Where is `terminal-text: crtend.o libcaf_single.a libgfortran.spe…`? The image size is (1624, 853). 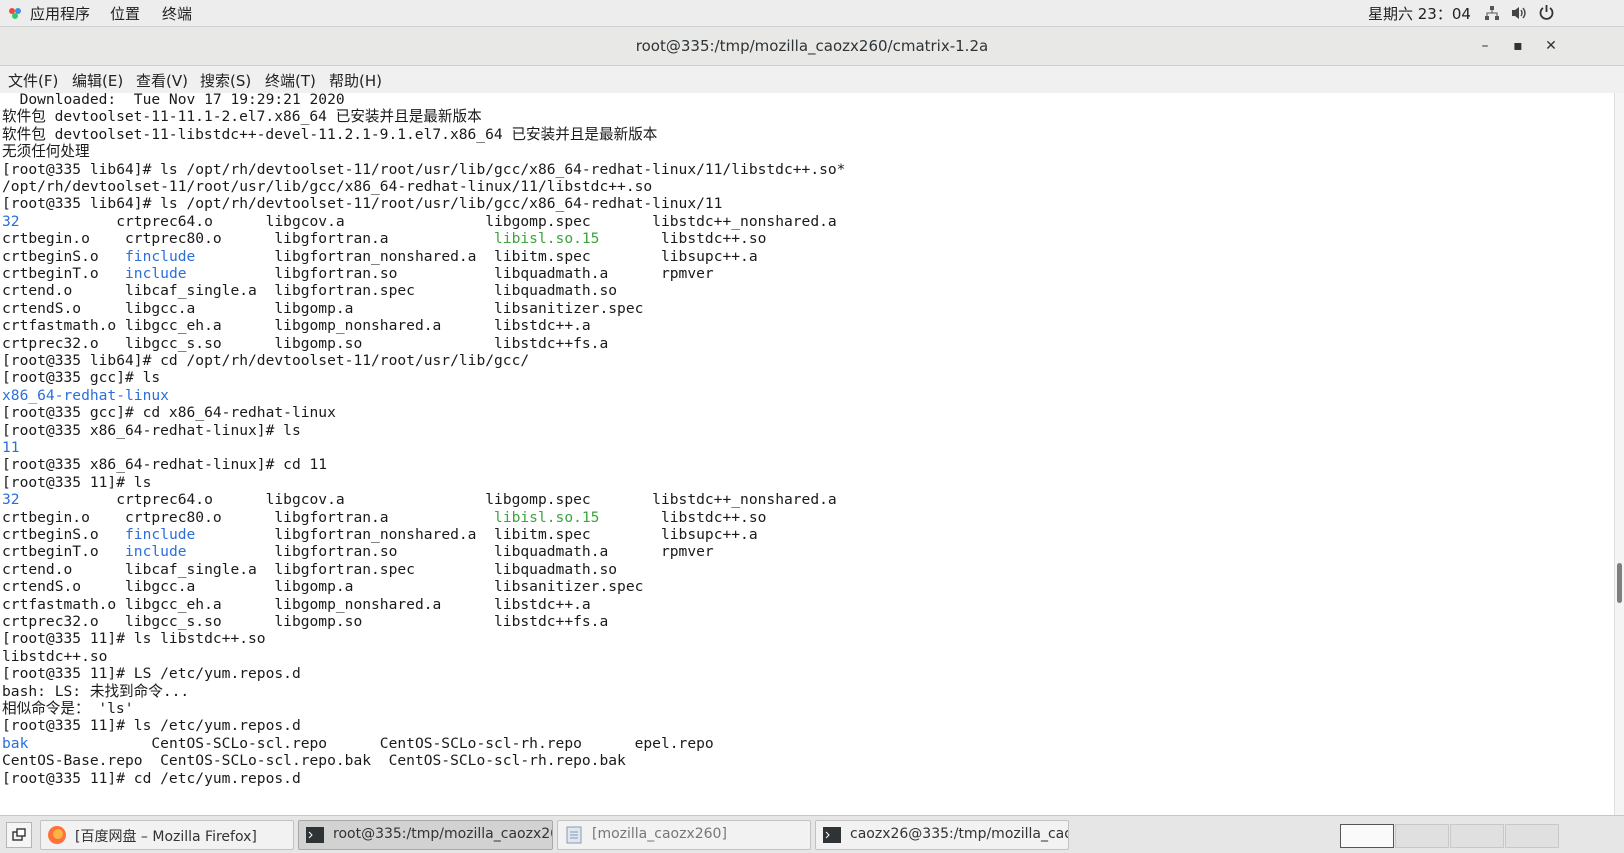 terminal-text: crtend.o libcaf_single.a libgfortran.spe… is located at coordinates (310, 569).